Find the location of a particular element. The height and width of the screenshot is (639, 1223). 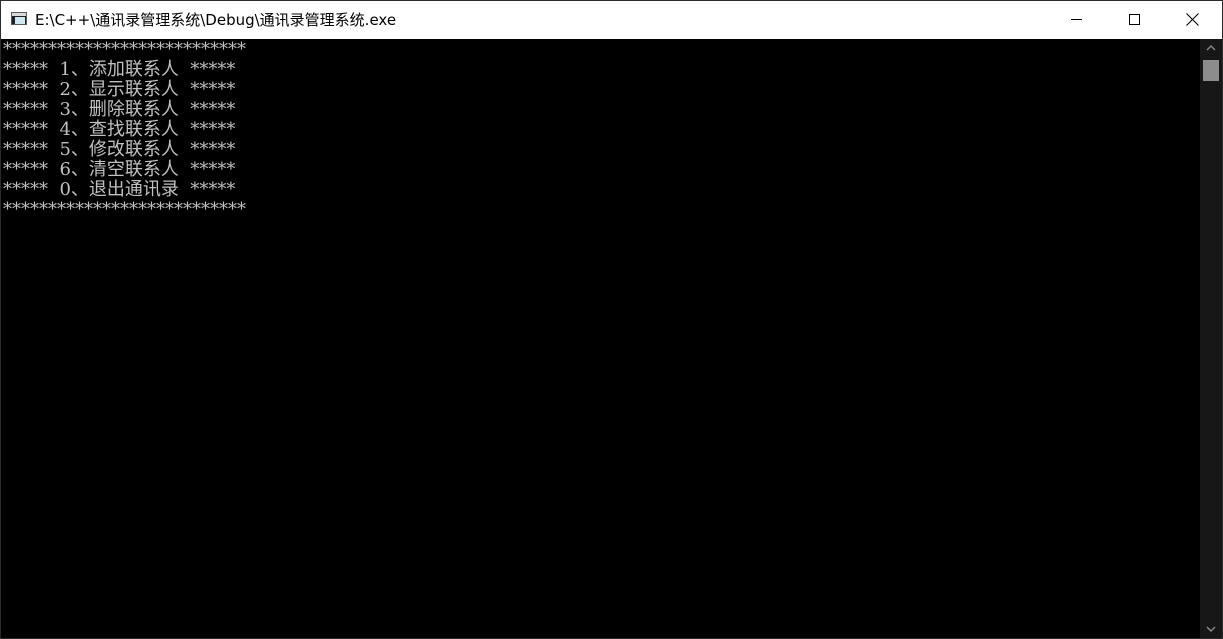

menu-item-clear: ***** 6、清空联系人 ***** is located at coordinates (119, 169).